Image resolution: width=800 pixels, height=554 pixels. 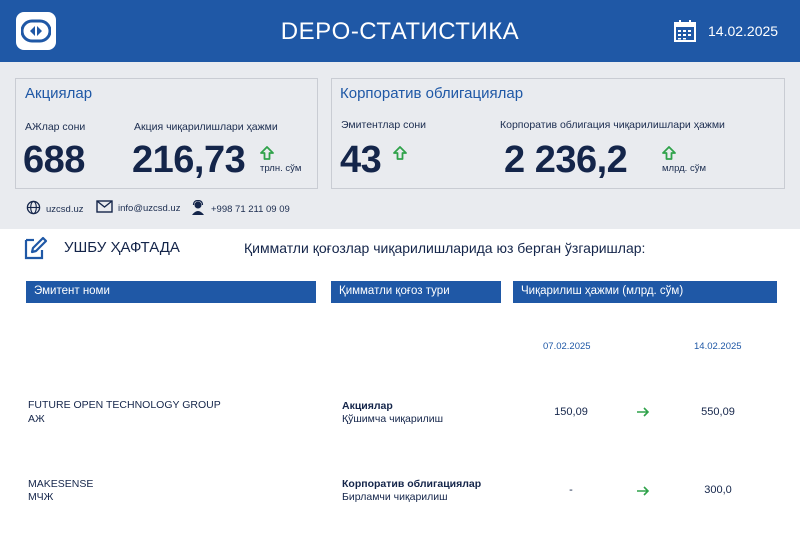 What do you see at coordinates (384, 125) in the screenshot?
I see `bonds-count-label: Эмитентлар сони` at bounding box center [384, 125].